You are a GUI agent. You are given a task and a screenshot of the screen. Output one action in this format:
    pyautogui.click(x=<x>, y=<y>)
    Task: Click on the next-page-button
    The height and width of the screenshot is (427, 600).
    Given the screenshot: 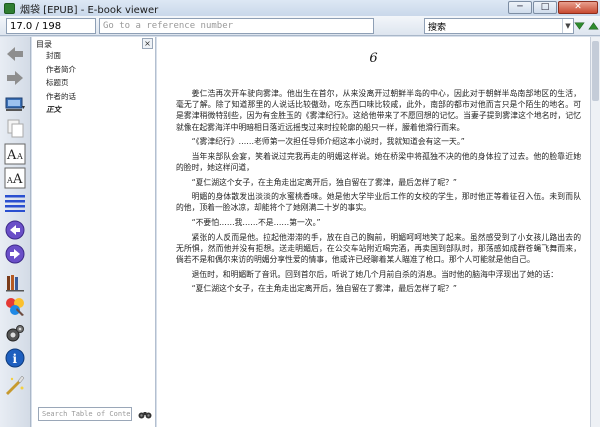 What is the action you would take?
    pyautogui.click(x=15, y=254)
    